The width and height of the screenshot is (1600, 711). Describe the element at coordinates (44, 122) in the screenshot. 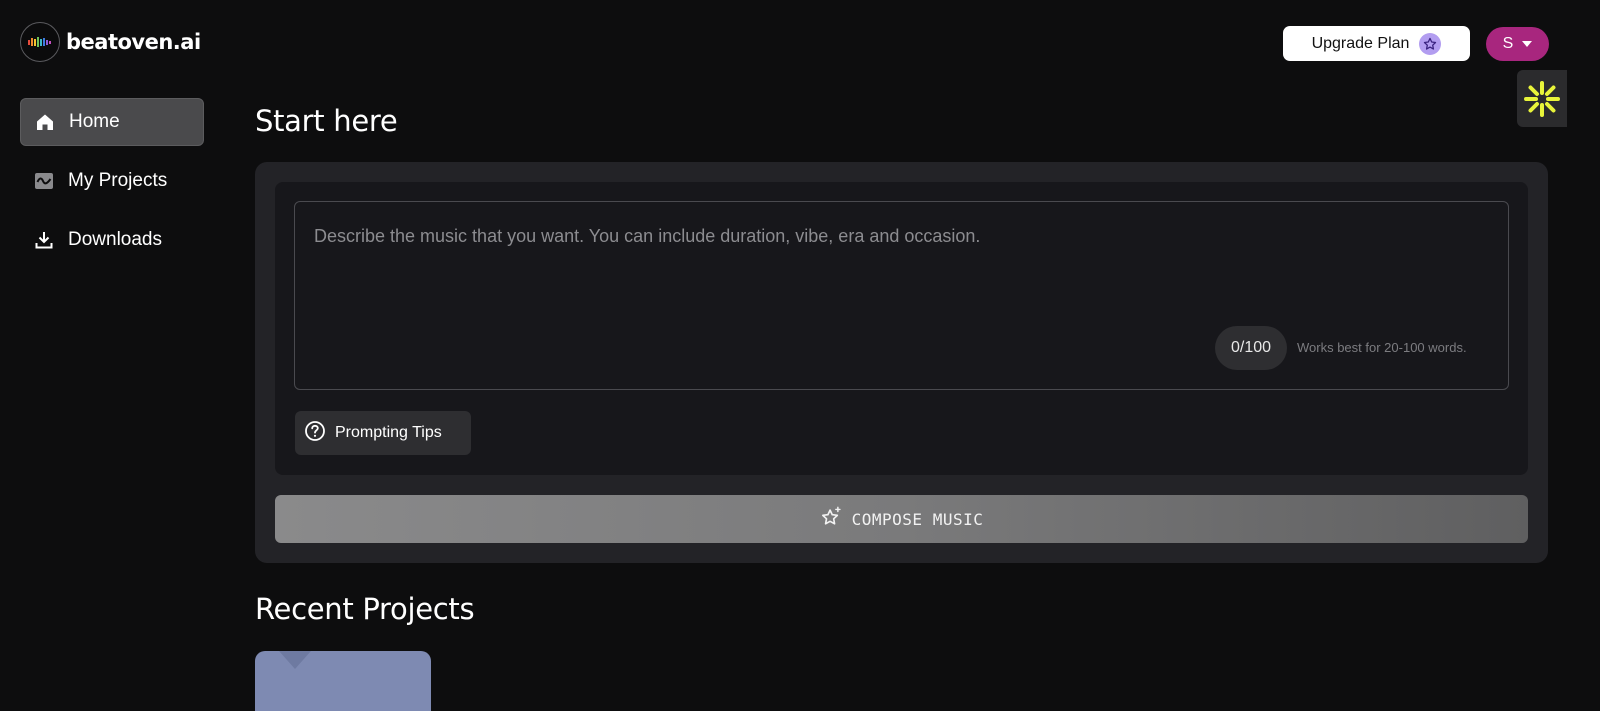

I see `home-icon` at that location.